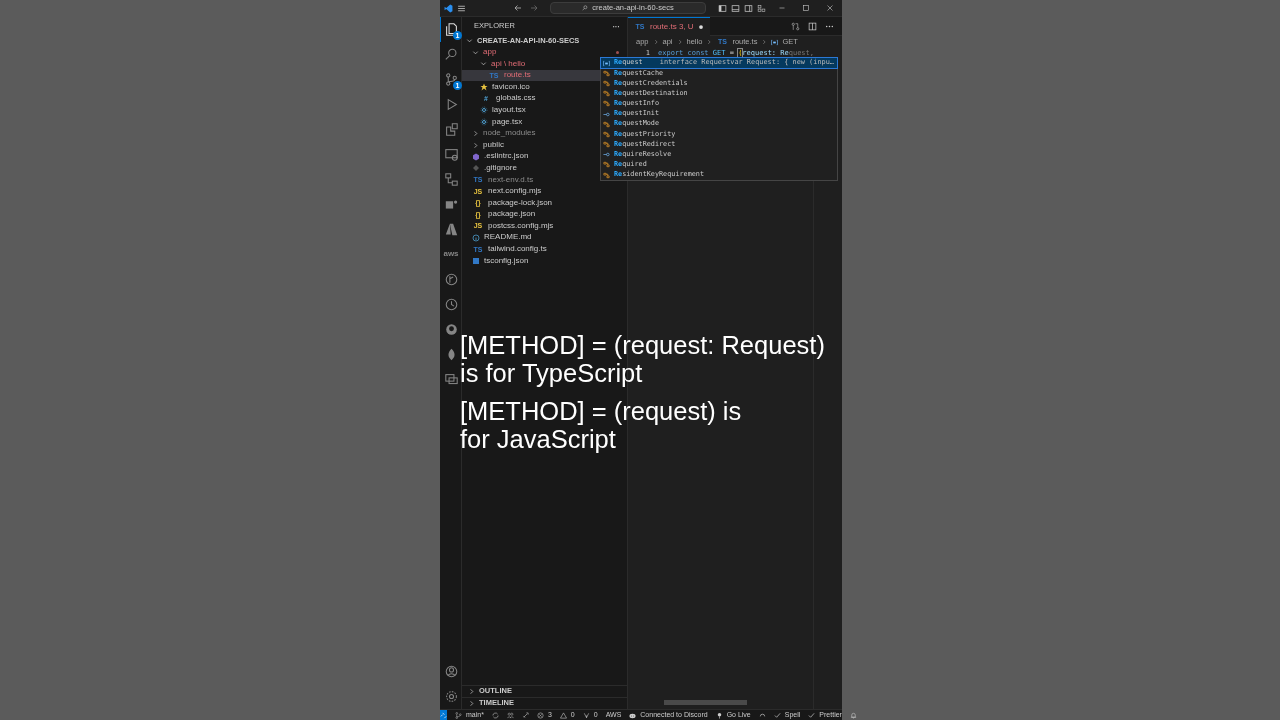 Image resolution: width=1280 pixels, height=720 pixels. I want to click on compare-icon, so click(795, 26).